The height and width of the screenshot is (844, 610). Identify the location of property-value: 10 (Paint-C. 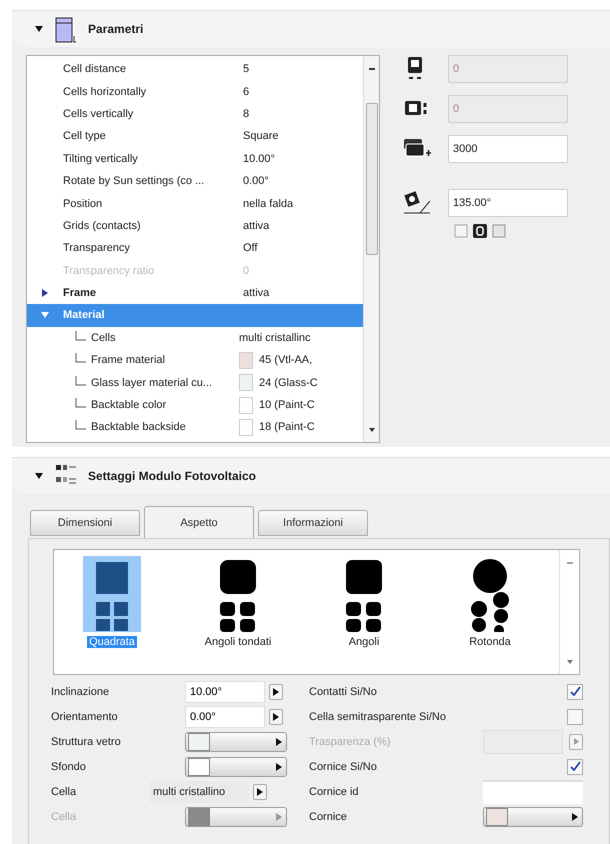
(287, 405).